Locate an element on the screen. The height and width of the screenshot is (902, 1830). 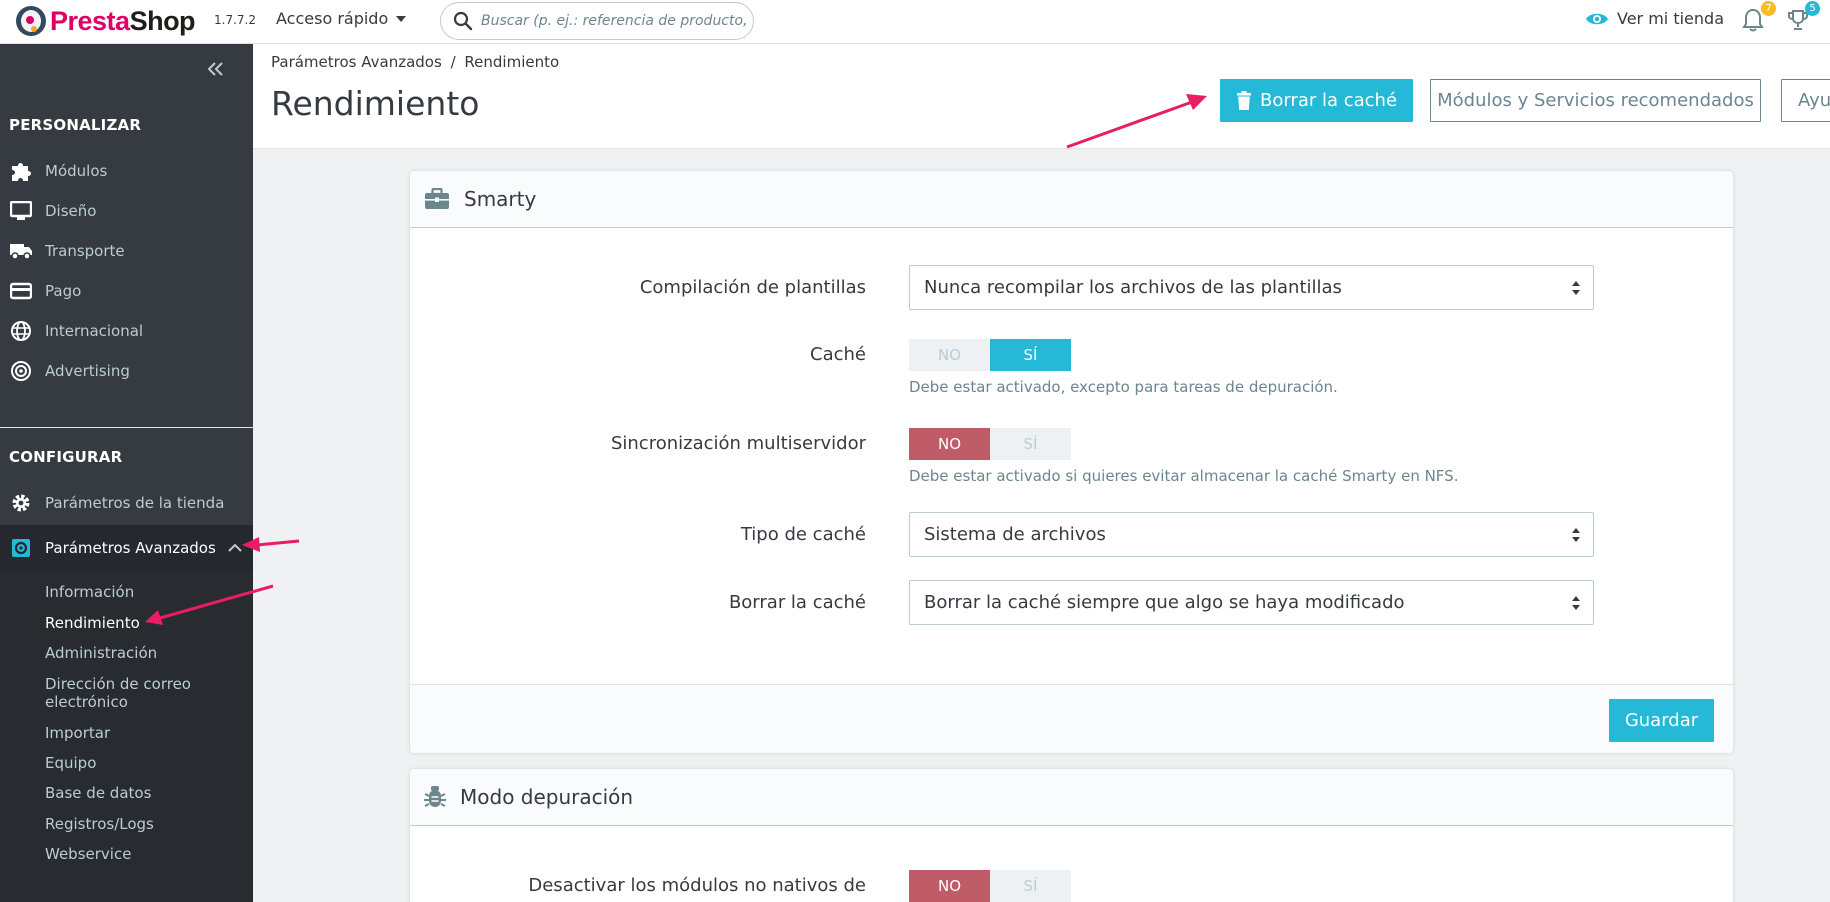
recommended-modules-button: Módulos y Servicios recomendados is located at coordinates (1595, 100).